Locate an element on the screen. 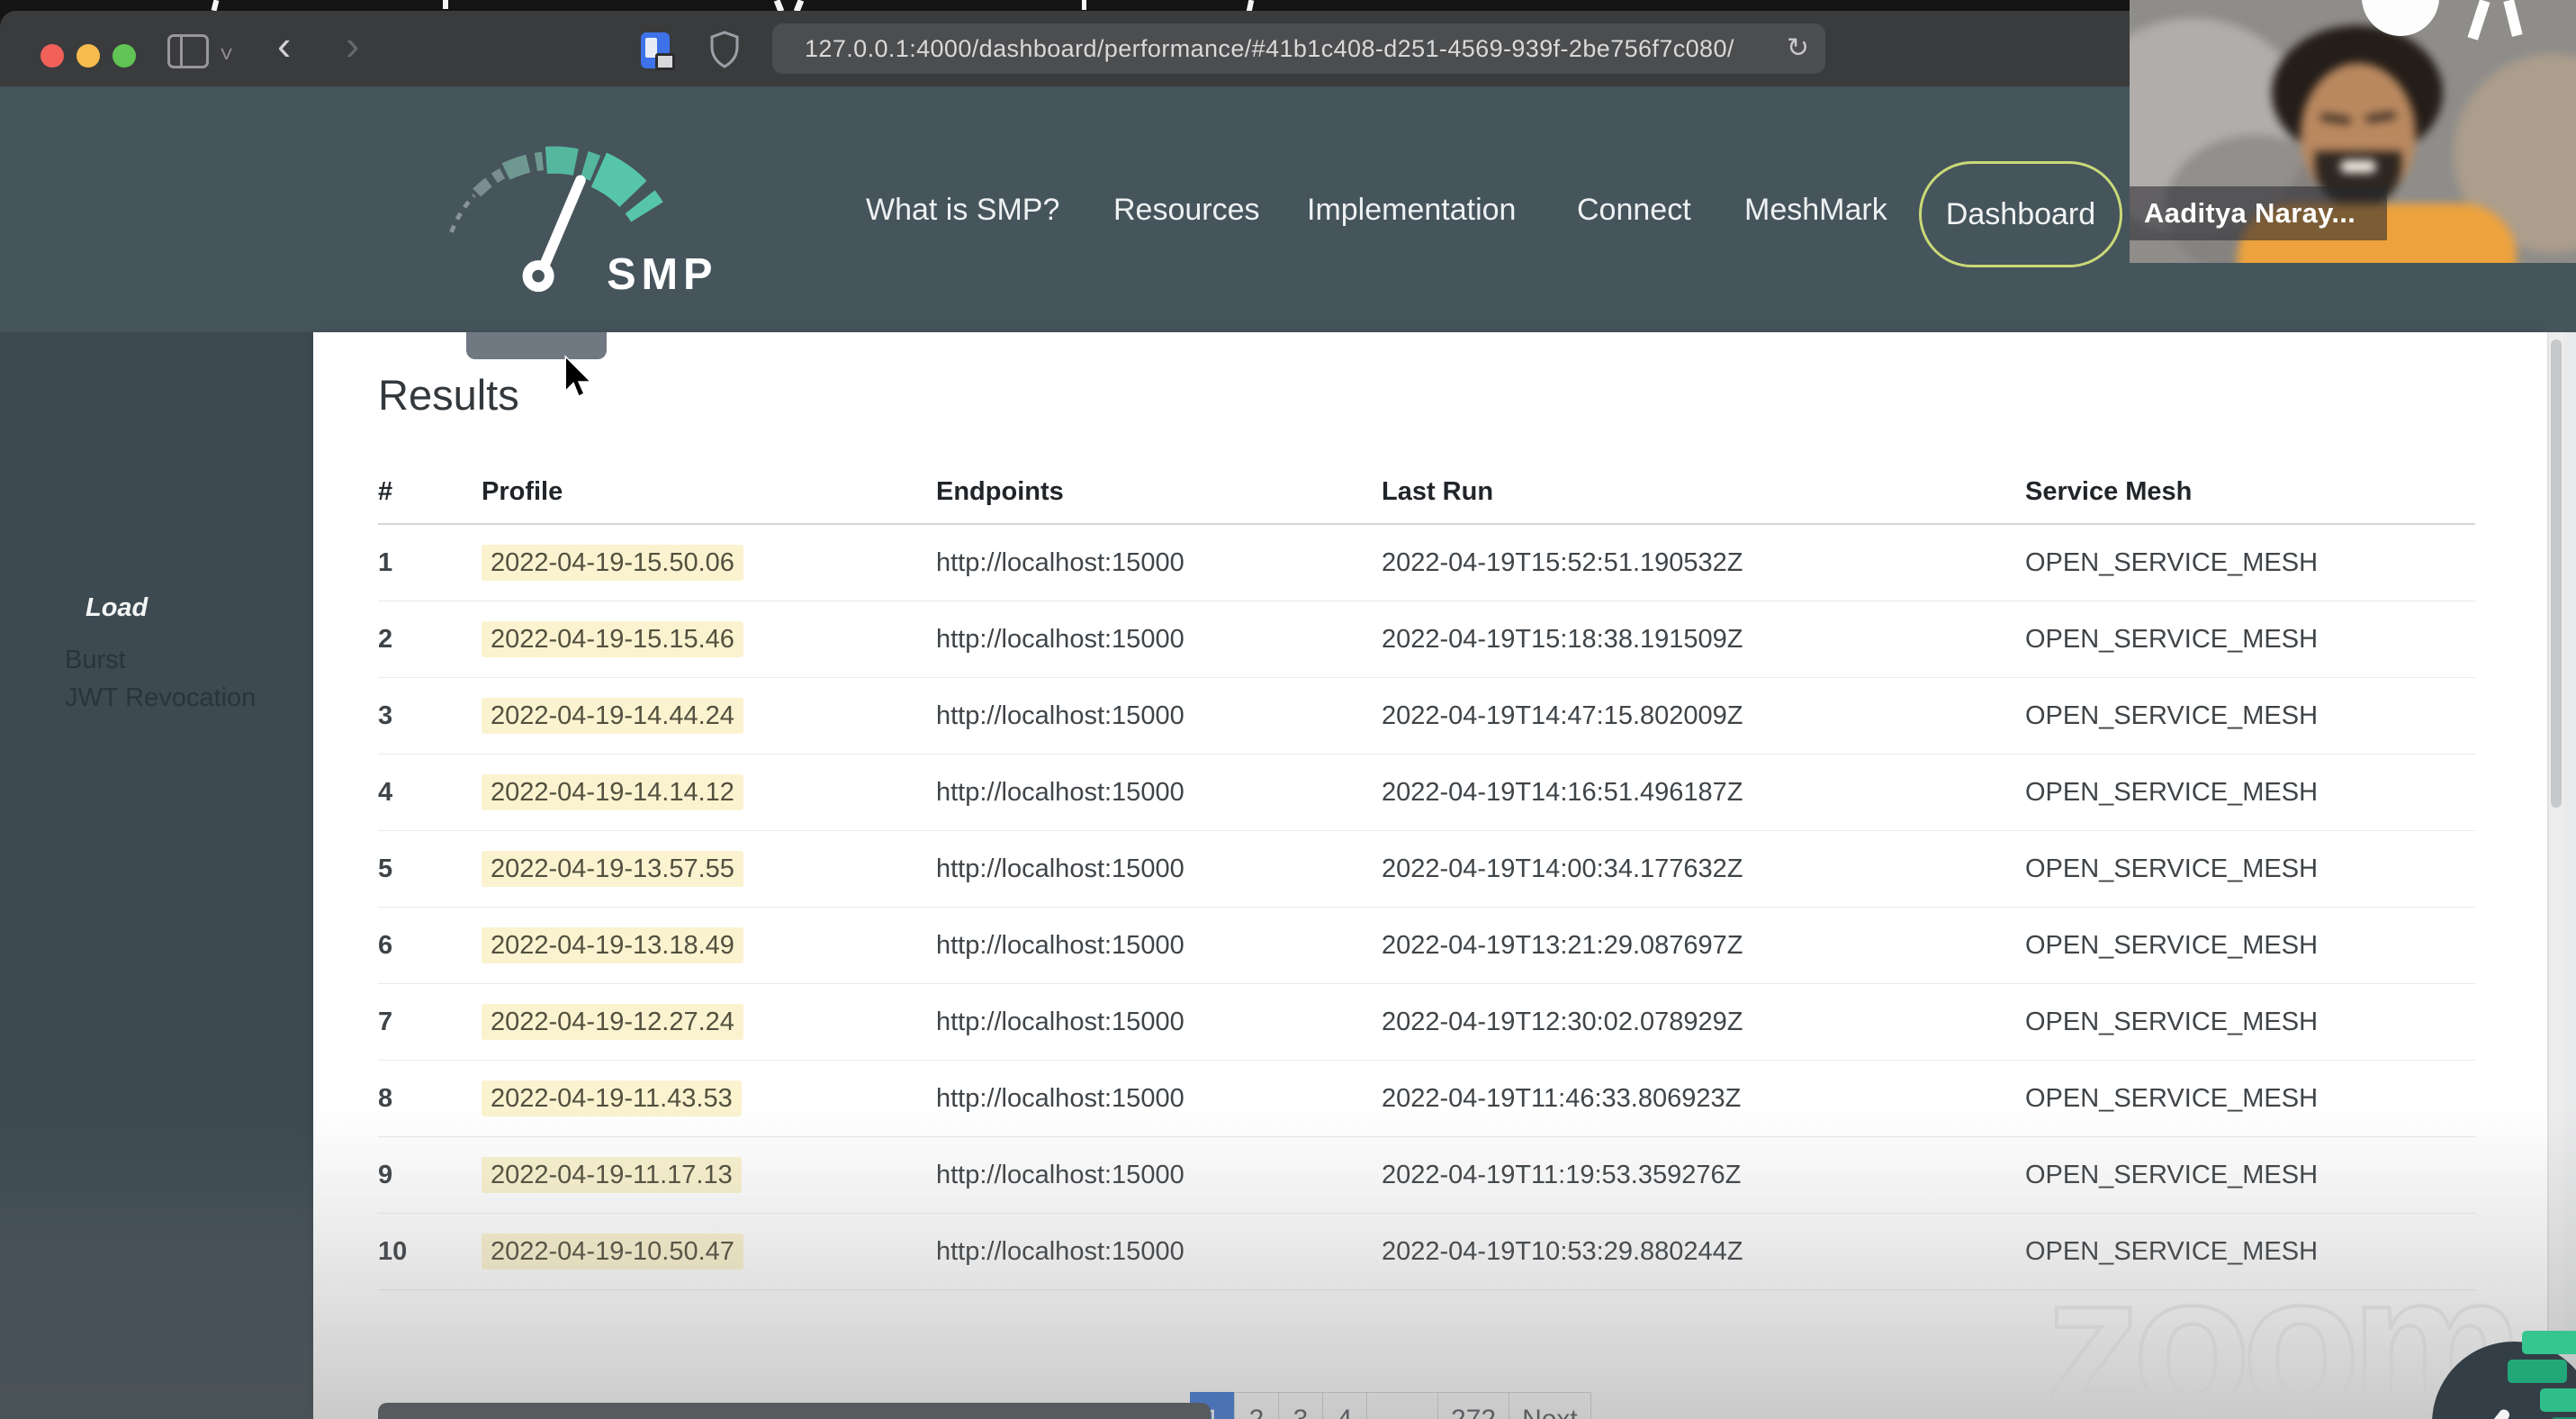 The height and width of the screenshot is (1419, 2576). mouse-cursor is located at coordinates (578, 376).